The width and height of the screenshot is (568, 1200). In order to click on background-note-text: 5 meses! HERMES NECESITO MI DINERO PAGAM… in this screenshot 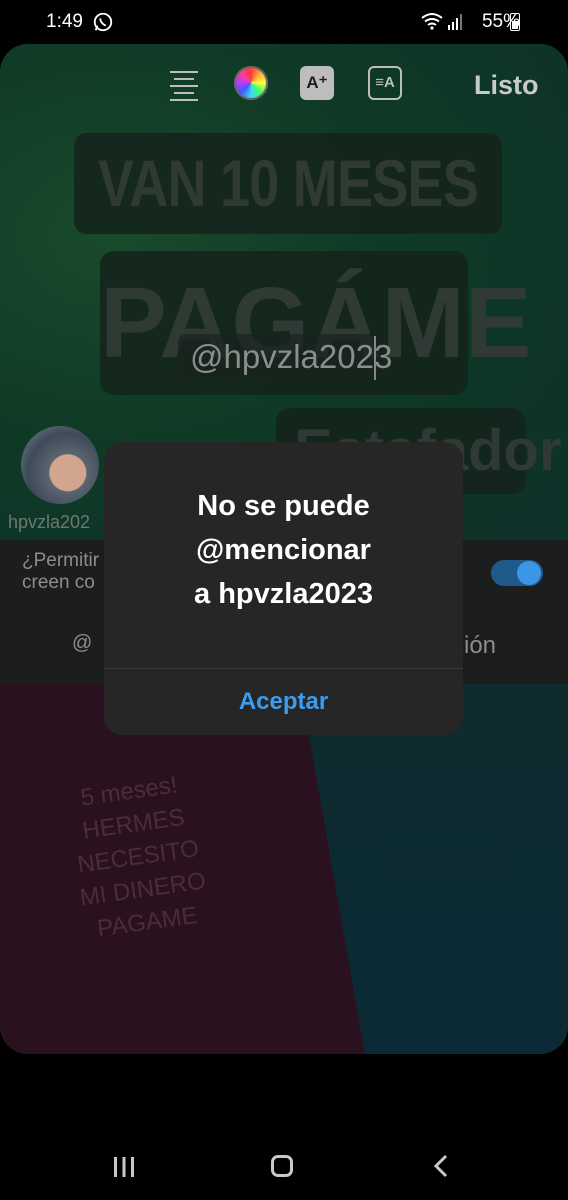, I will do `click(141, 857)`.